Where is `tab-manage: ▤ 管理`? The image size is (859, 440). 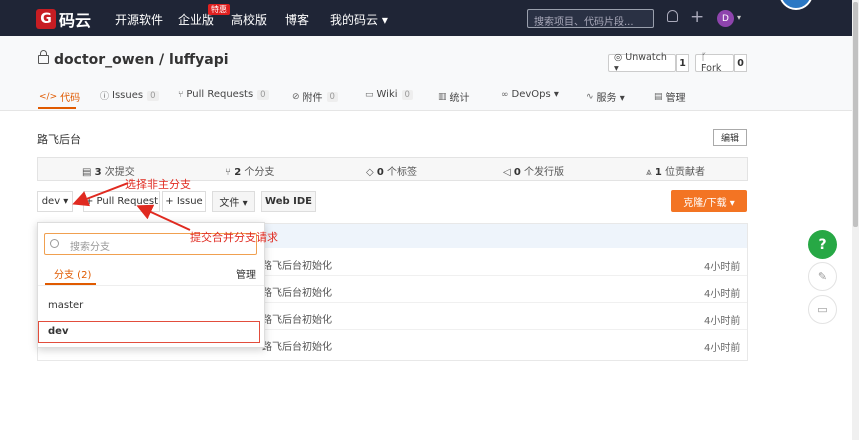 tab-manage: ▤ 管理 is located at coordinates (670, 97).